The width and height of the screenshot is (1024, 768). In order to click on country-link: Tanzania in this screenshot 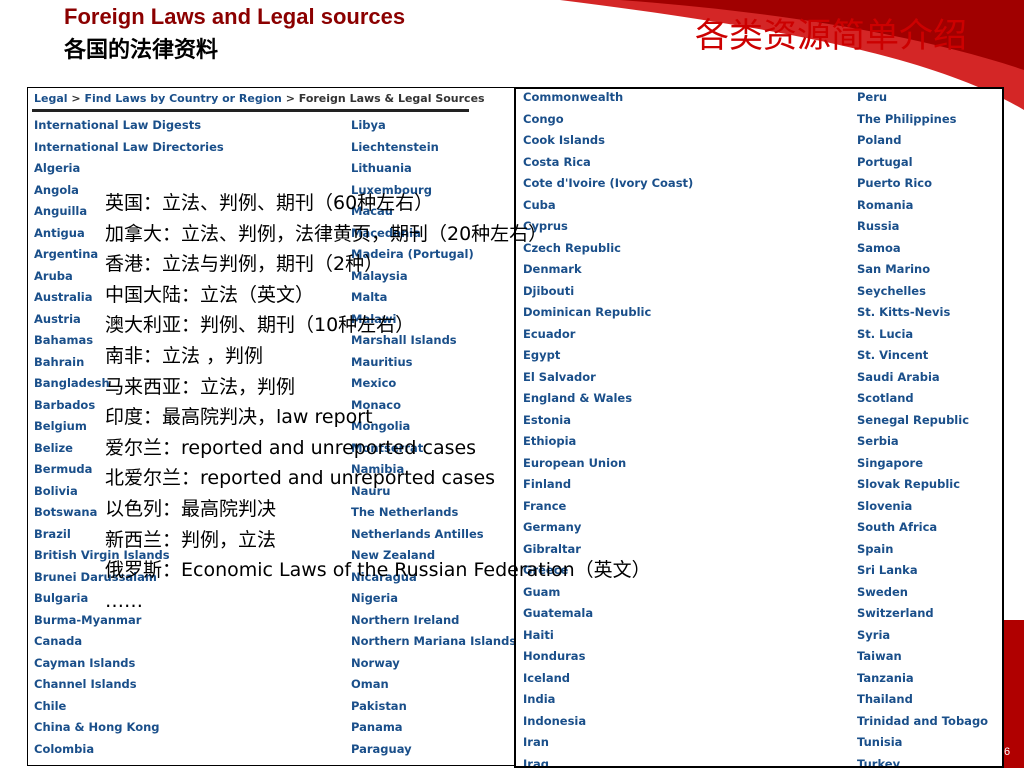, I will do `click(922, 679)`.